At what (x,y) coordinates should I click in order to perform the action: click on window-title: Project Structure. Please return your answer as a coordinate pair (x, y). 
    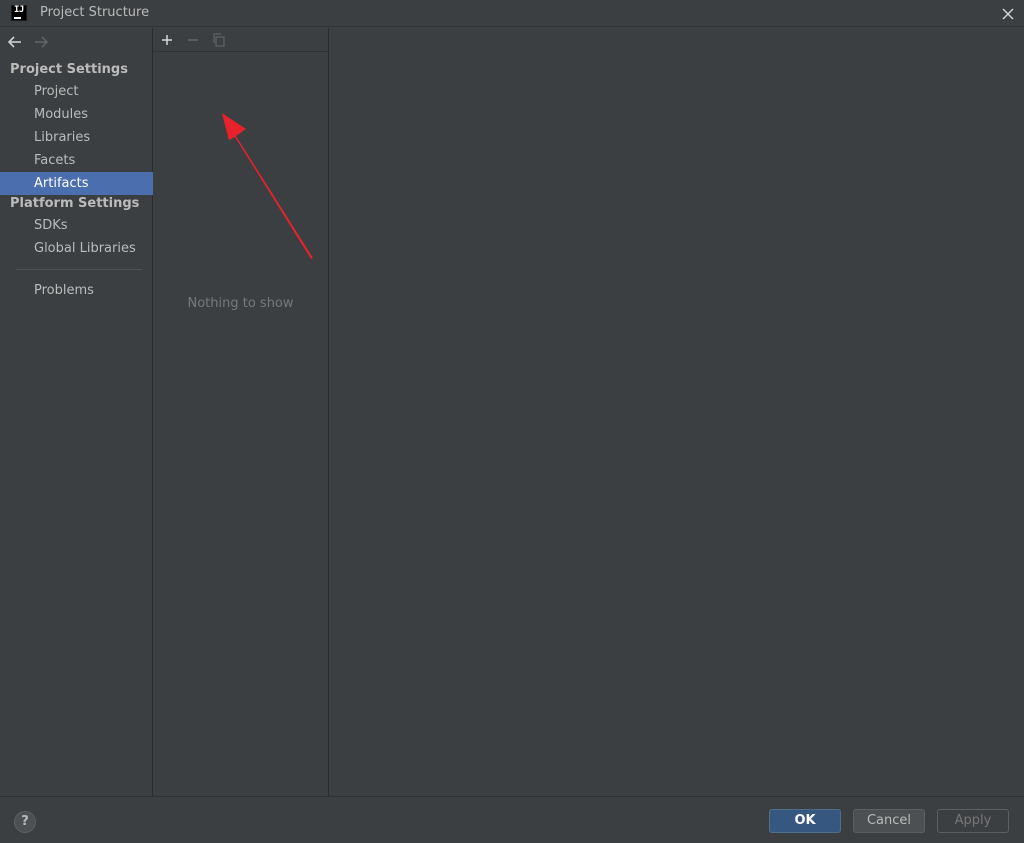
    Looking at the image, I should click on (95, 12).